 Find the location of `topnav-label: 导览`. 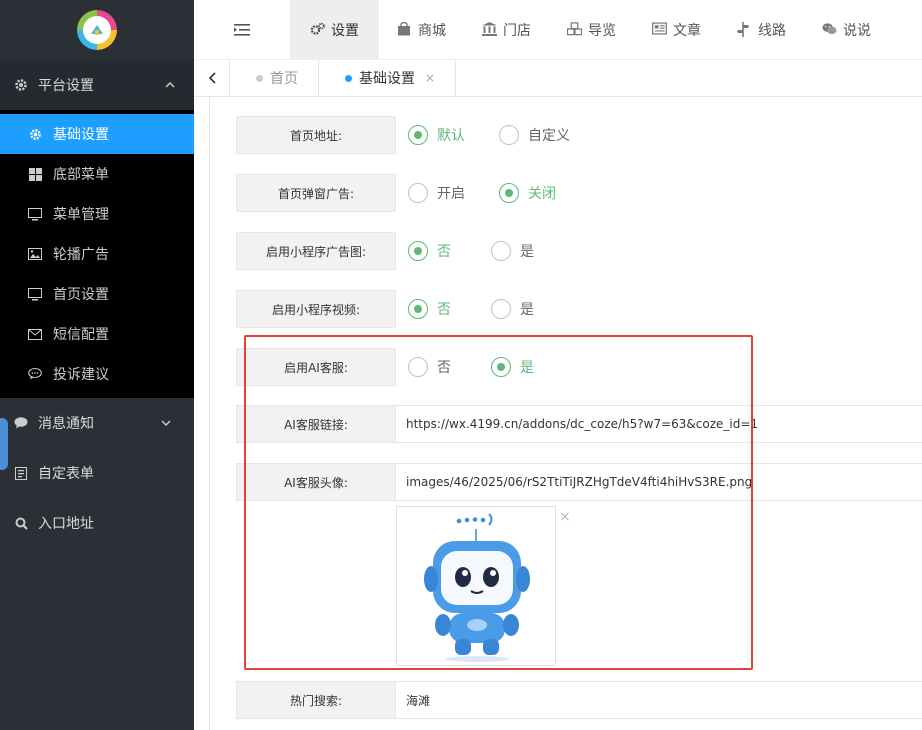

topnav-label: 导览 is located at coordinates (602, 30).